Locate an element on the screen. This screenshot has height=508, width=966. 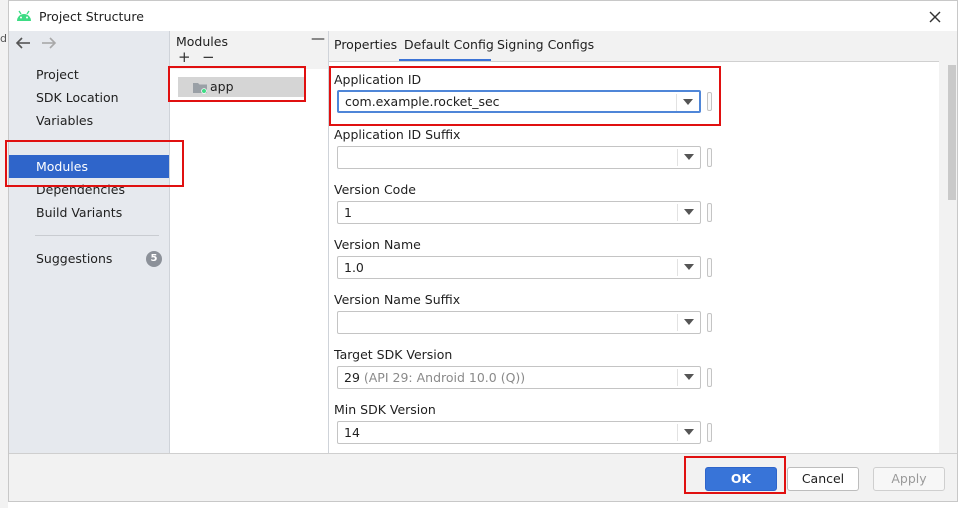
version-code-field: 1 is located at coordinates (519, 212).